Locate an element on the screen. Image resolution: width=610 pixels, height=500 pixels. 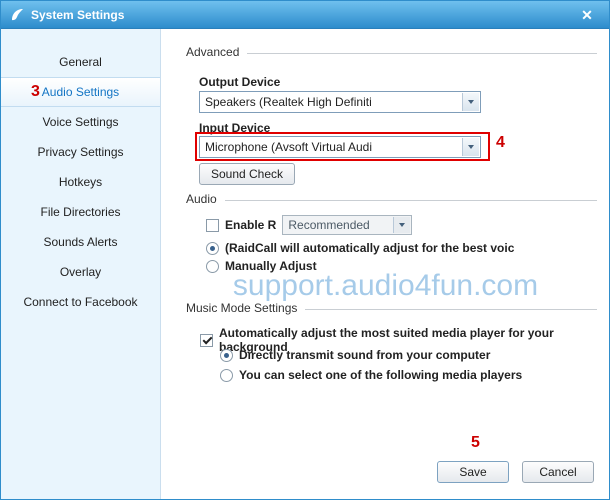
manual-adjust-row: Manually Adjust is located at coordinates (261, 266).